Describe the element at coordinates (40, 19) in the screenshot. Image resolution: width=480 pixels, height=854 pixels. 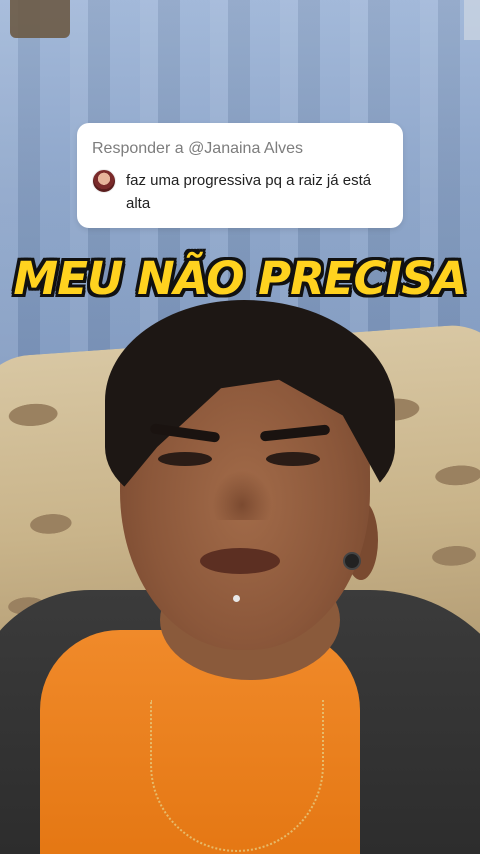
I see `background-shelf` at that location.